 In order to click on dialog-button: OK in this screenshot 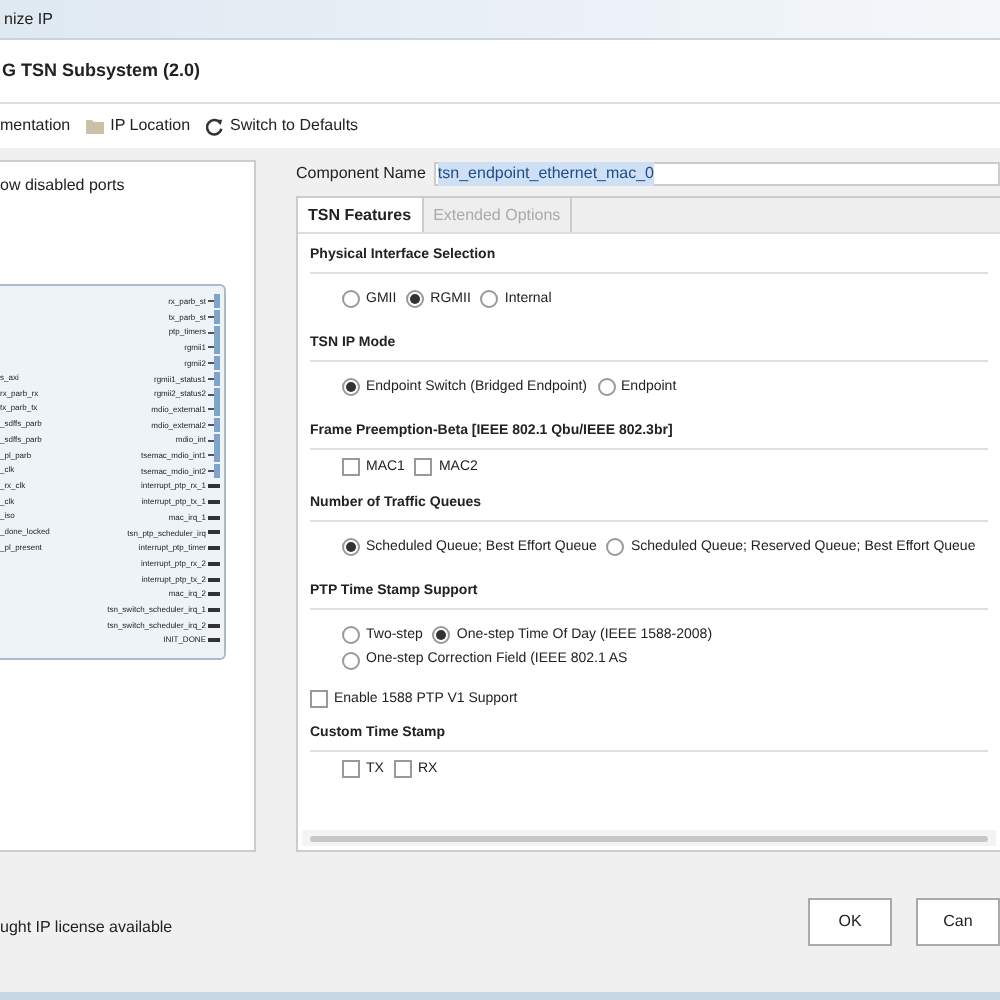, I will do `click(850, 922)`.